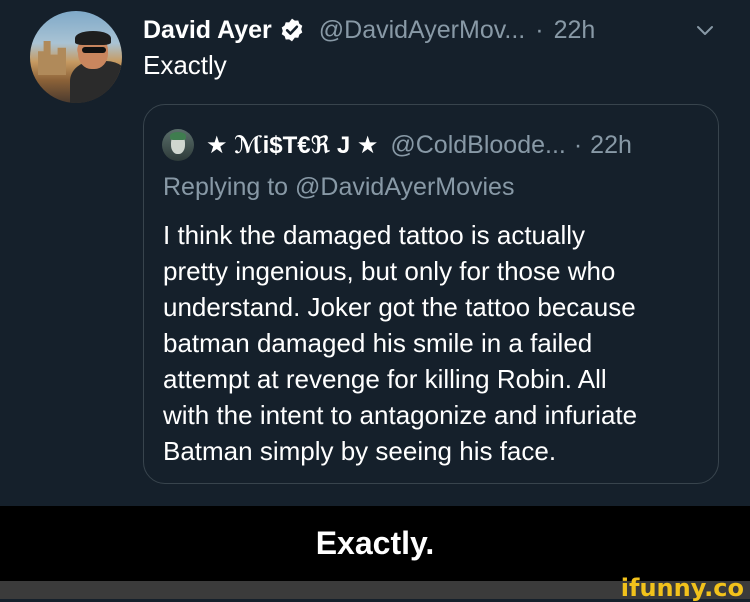  What do you see at coordinates (399, 307) in the screenshot?
I see `quoted-text-line: understand. Joker got the tattoo because` at bounding box center [399, 307].